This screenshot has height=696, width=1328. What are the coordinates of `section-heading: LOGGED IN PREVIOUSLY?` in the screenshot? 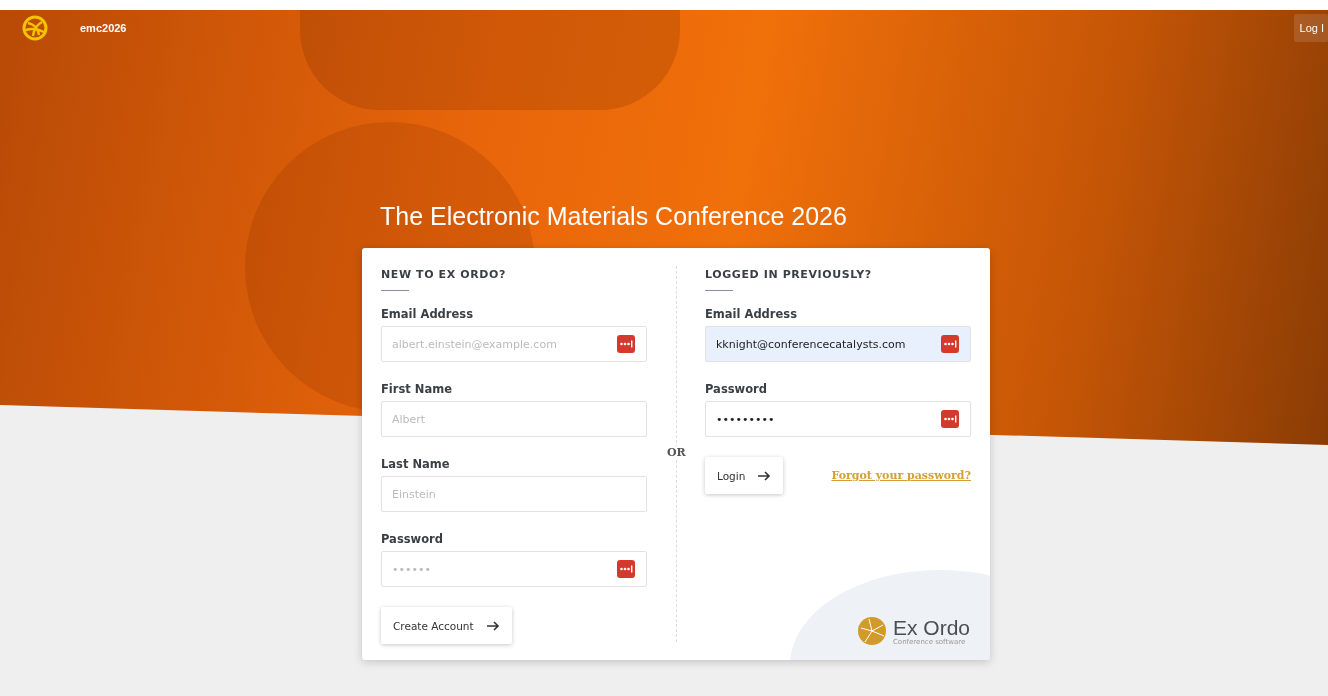 It's located at (789, 274).